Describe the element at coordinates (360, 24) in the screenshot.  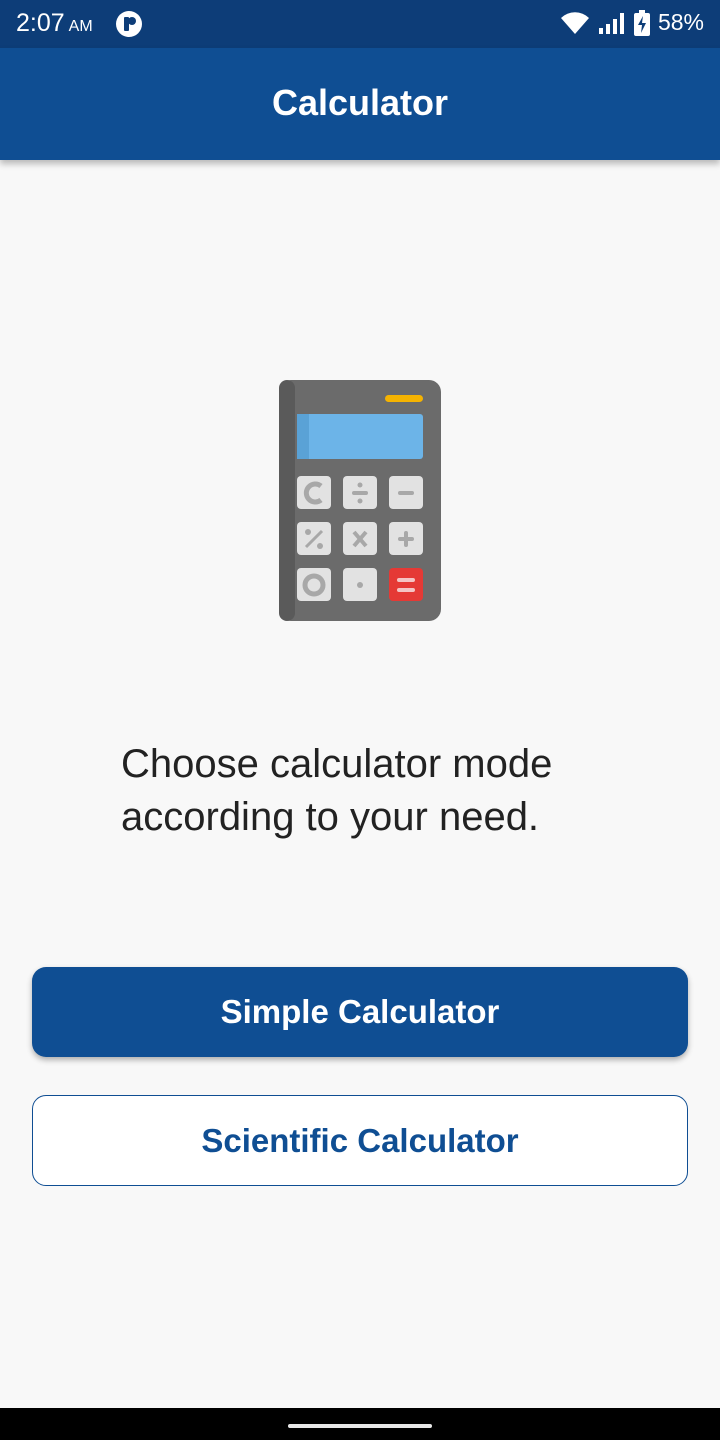
I see `status-bar: 2:07 AM 58%` at that location.